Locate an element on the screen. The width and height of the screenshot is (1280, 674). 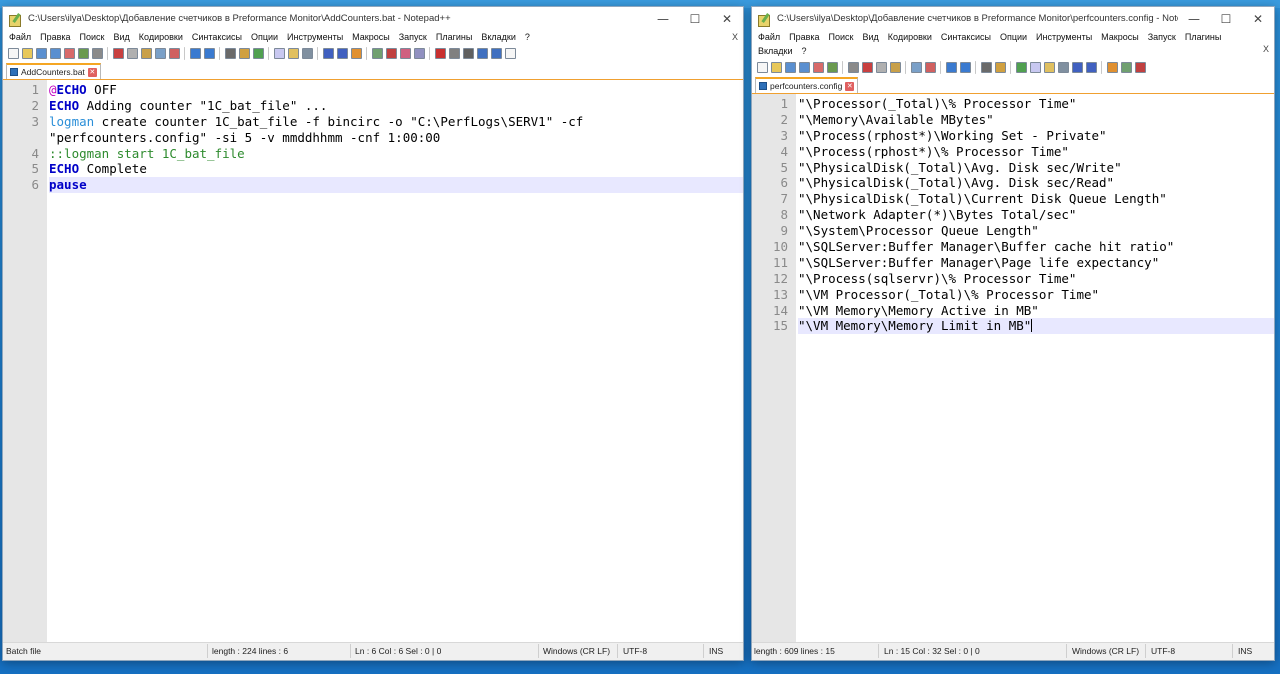
close-button: ✕ is located at coordinates (1258, 18).